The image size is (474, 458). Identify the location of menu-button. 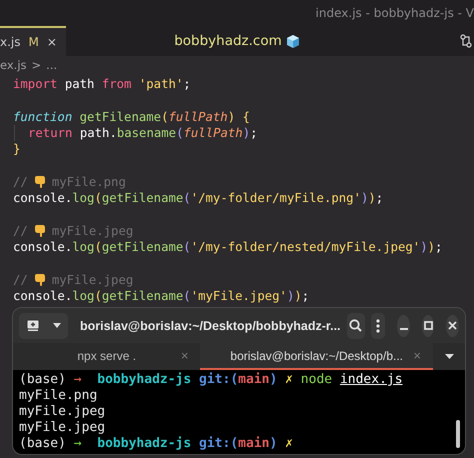
(378, 325).